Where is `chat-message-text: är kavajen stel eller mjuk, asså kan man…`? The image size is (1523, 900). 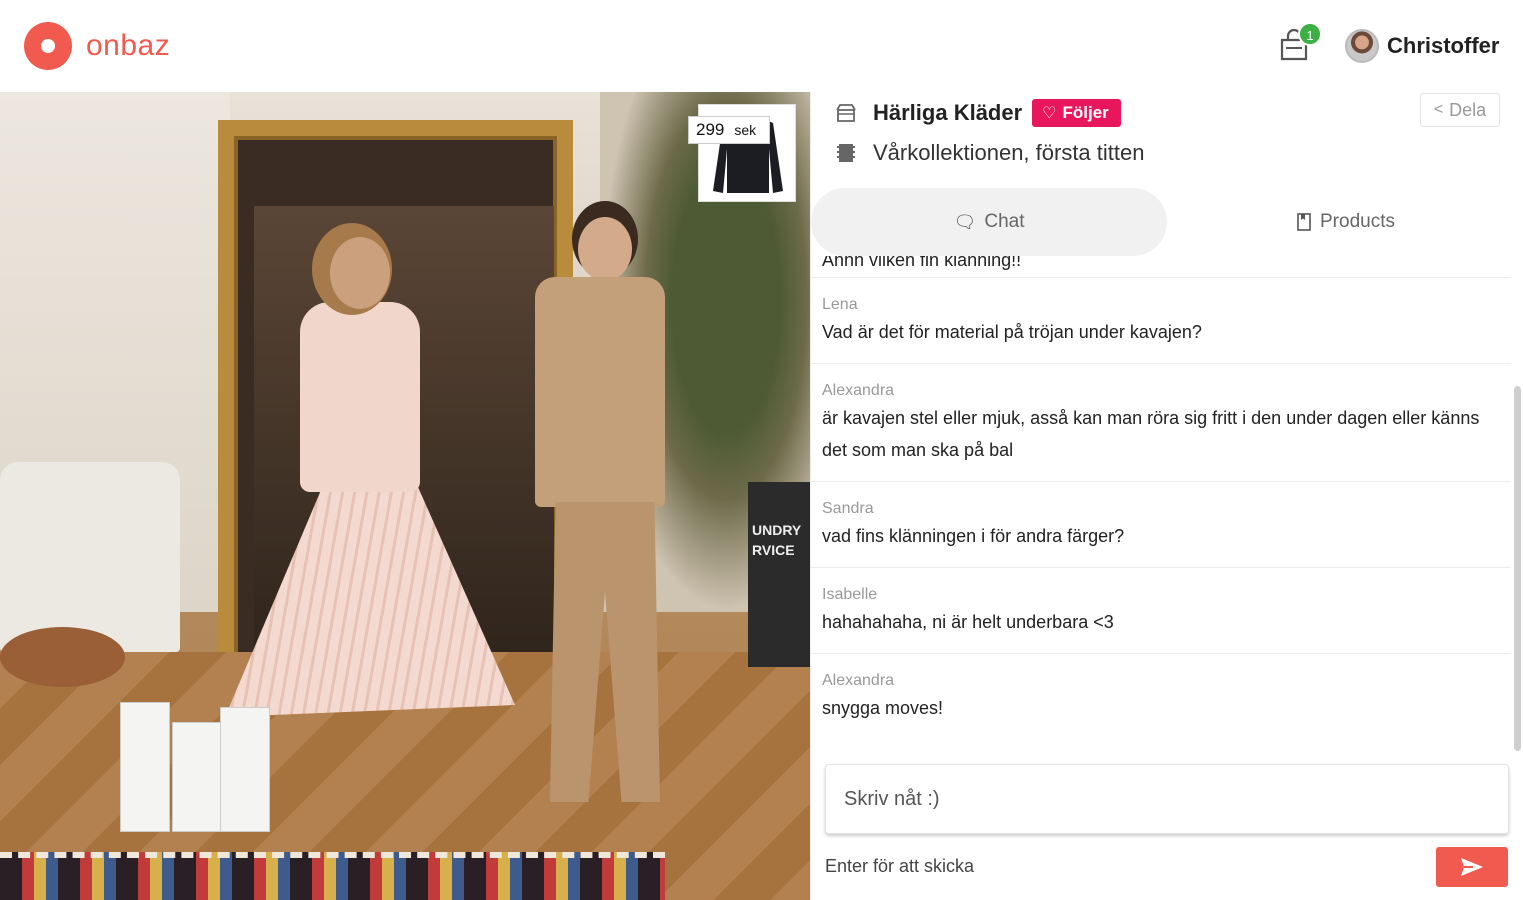
chat-message-text: är kavajen stel eller mjuk, asså kan man… is located at coordinates (1151, 434).